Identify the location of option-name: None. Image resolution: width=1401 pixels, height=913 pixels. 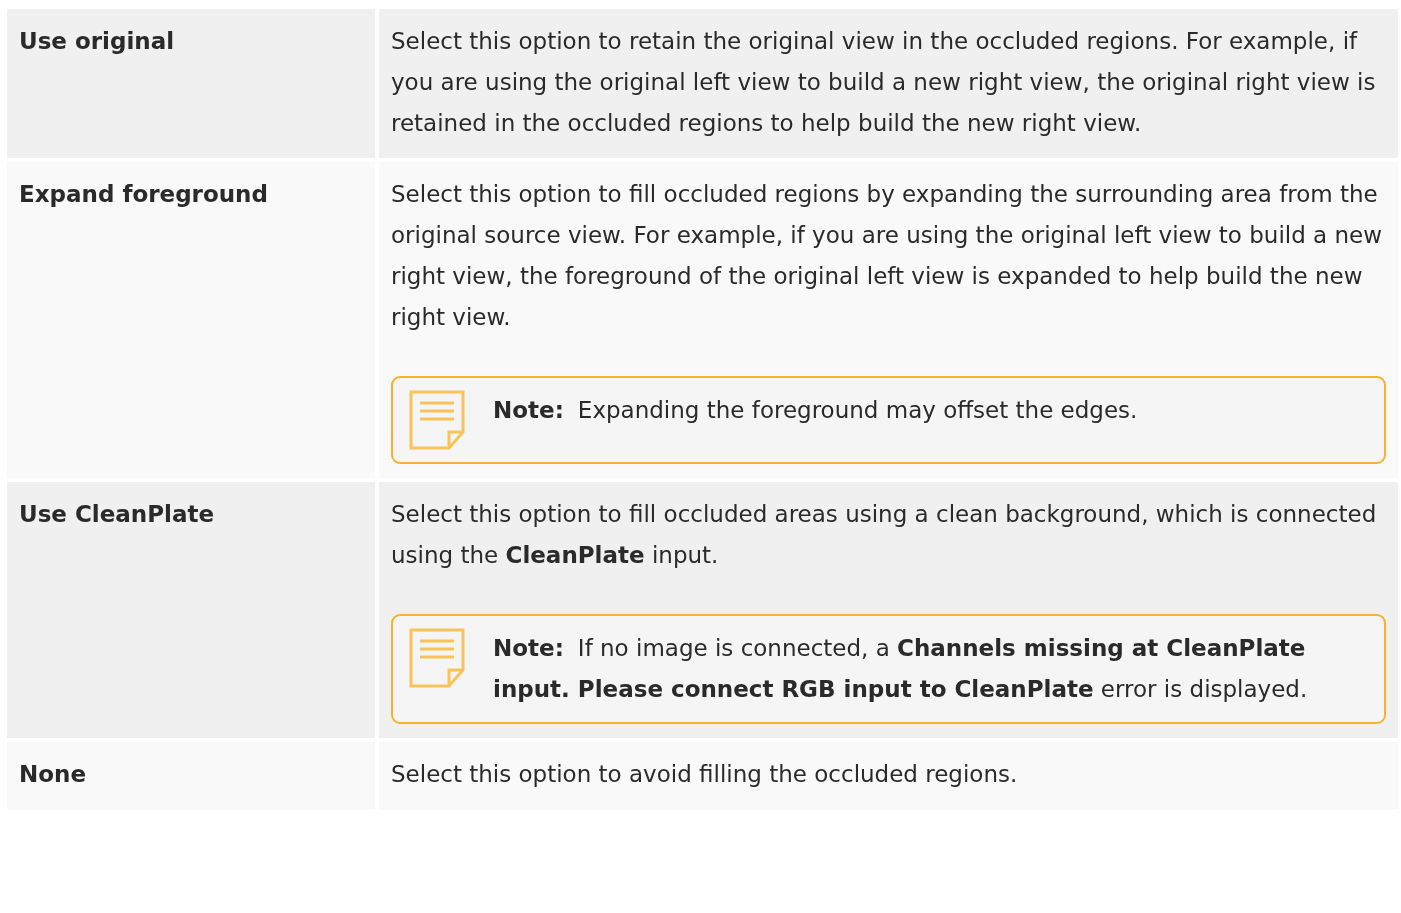
(53, 774).